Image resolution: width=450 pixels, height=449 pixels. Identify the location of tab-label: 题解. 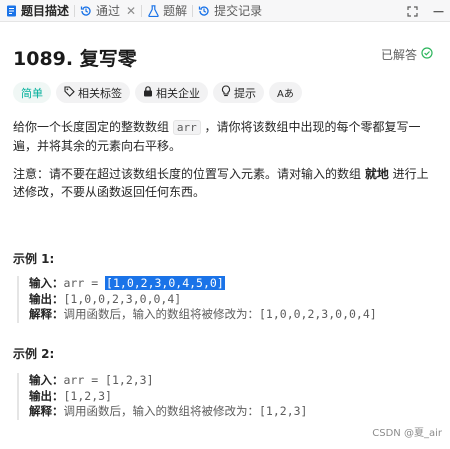
(175, 11).